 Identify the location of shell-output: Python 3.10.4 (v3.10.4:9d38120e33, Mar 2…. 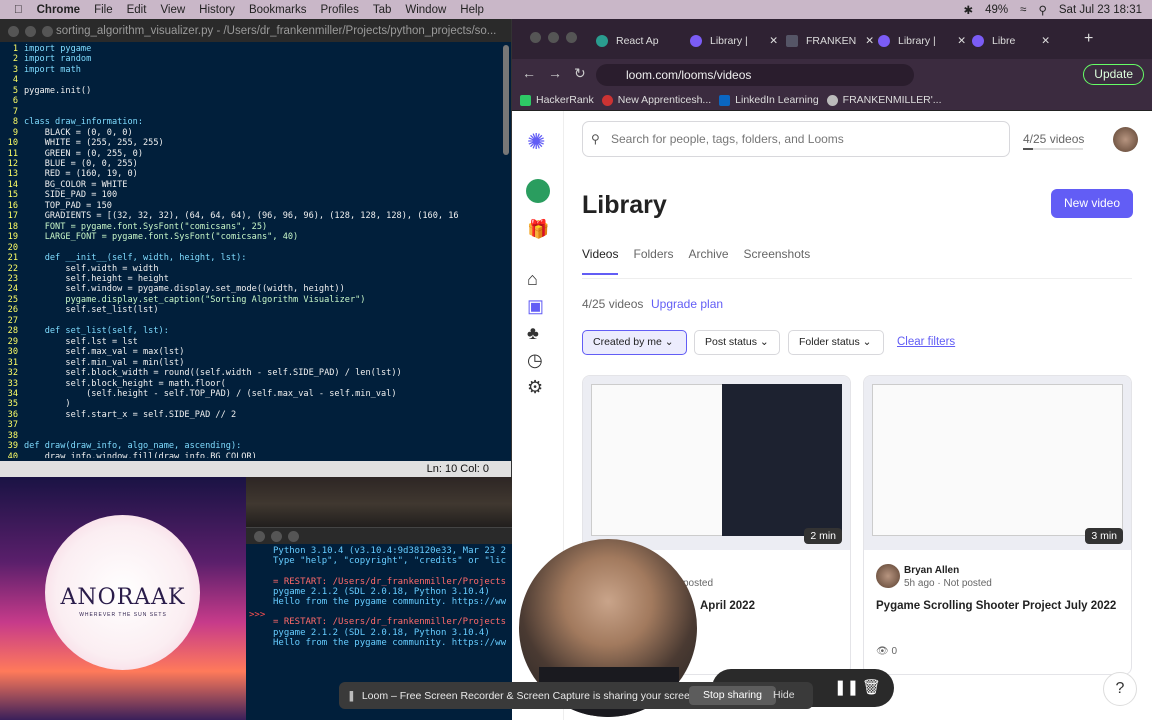
(379, 596).